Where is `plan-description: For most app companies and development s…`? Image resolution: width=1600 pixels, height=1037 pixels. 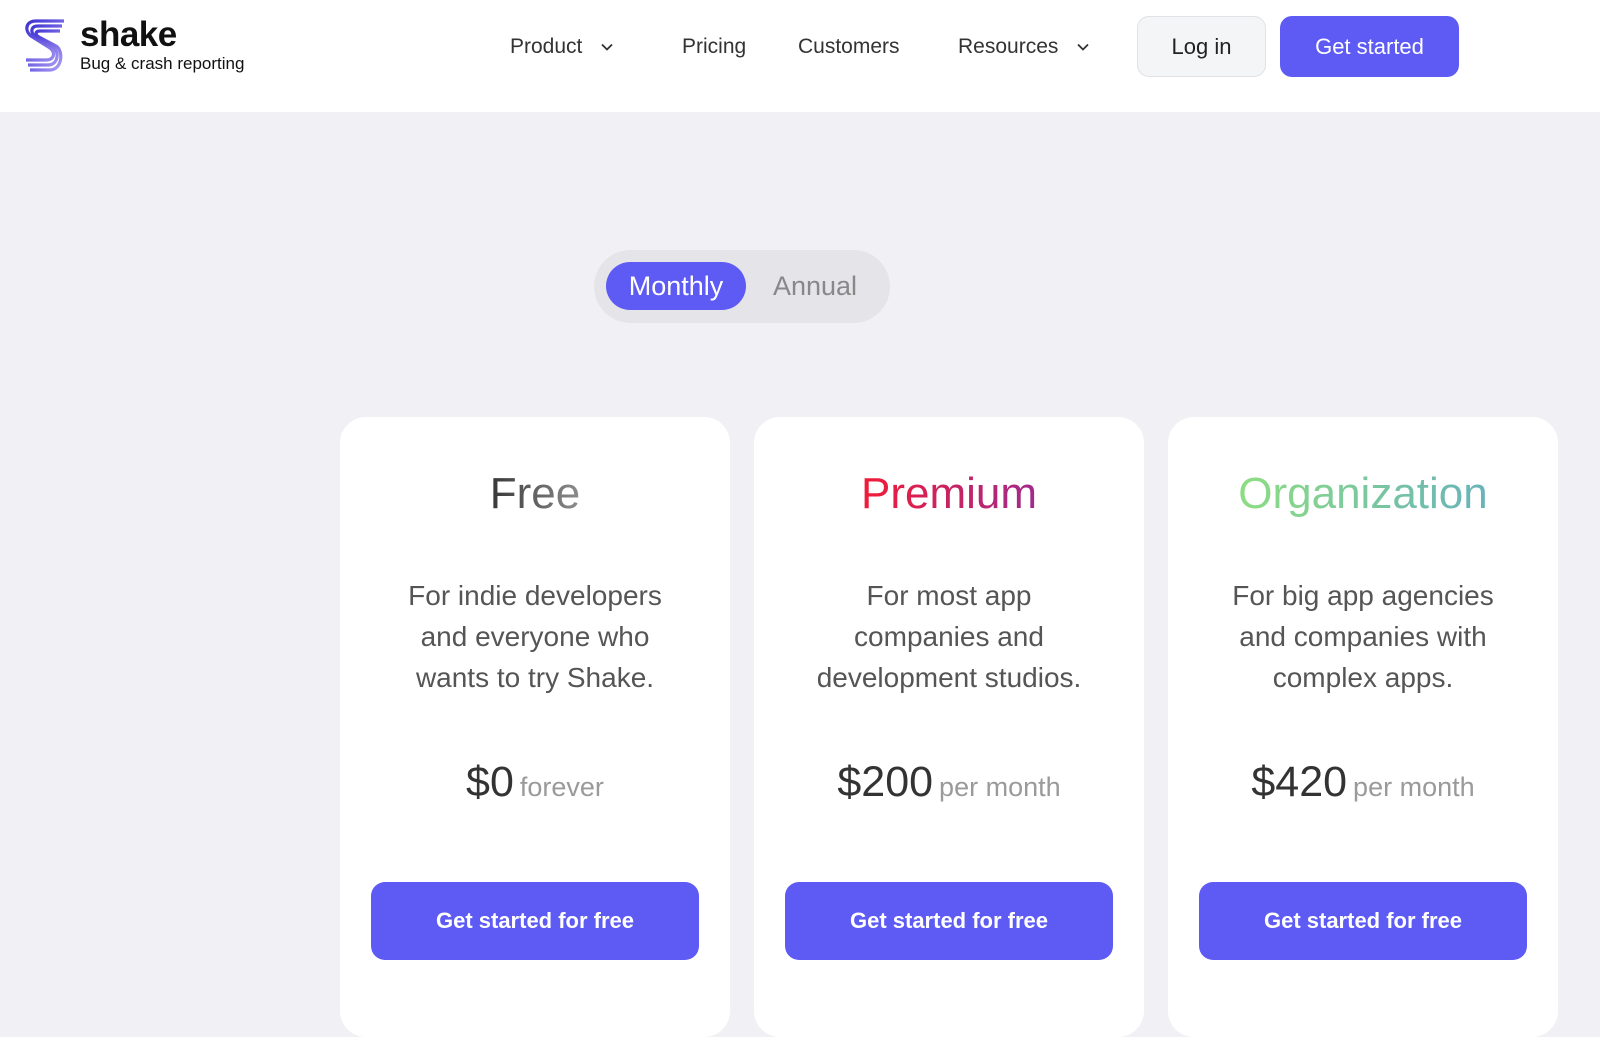 plan-description: For most app companies and development s… is located at coordinates (949, 636).